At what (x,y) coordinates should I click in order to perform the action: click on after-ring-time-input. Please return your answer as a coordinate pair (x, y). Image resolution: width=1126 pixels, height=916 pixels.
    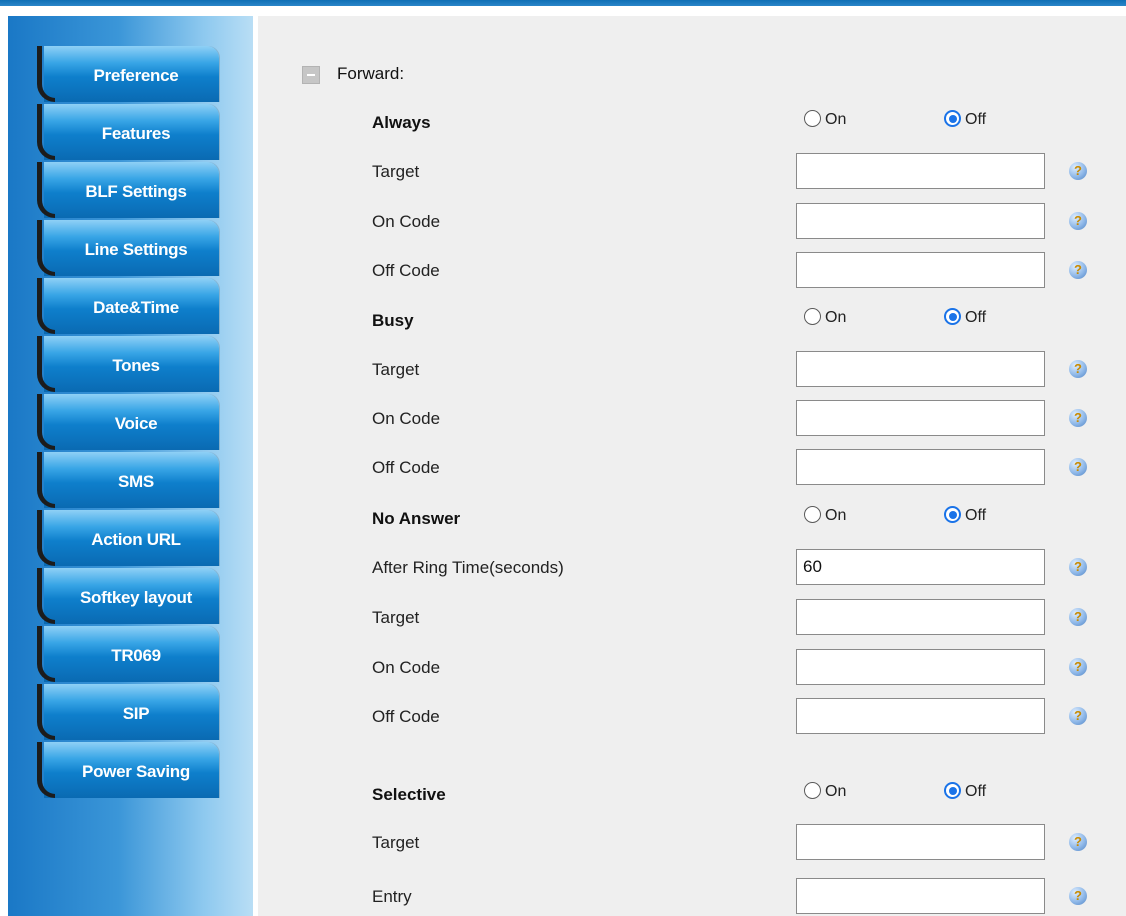
    Looking at the image, I should click on (920, 567).